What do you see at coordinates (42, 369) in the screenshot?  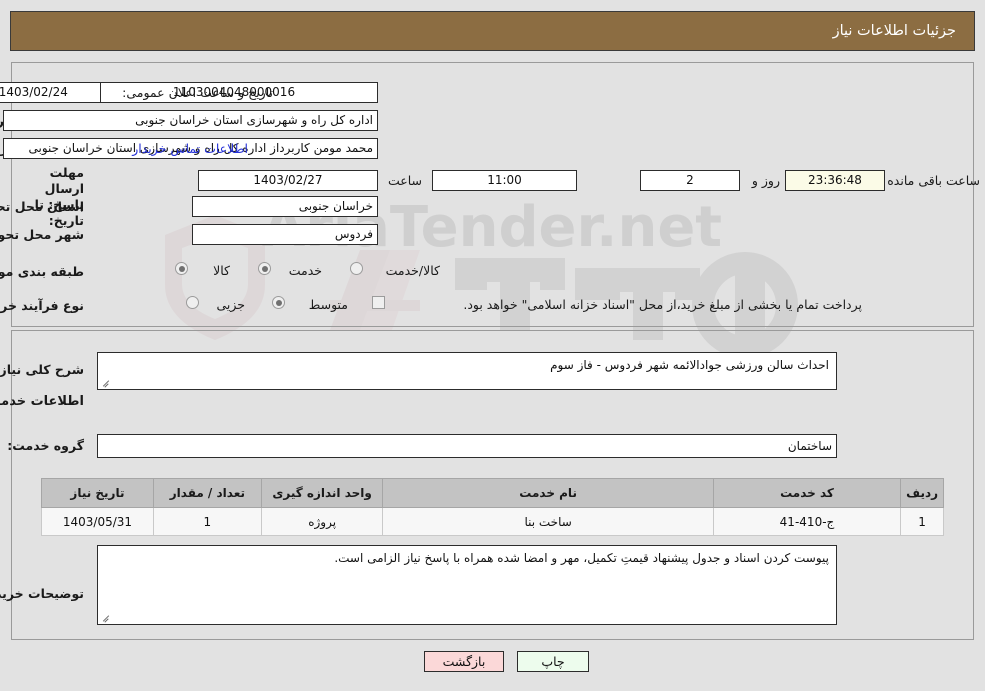 I see `summary-label: شرح کلی نیاز:` at bounding box center [42, 369].